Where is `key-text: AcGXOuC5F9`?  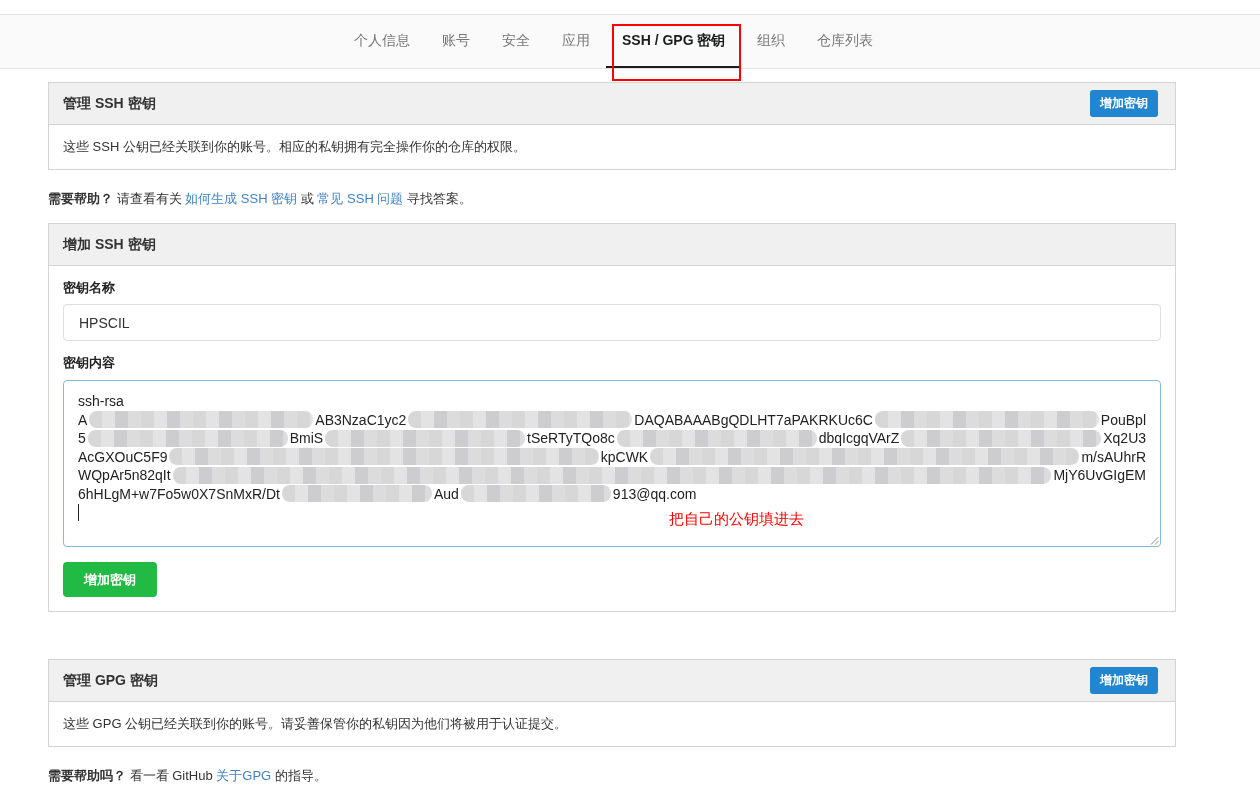 key-text: AcGXOuC5F9 is located at coordinates (123, 456).